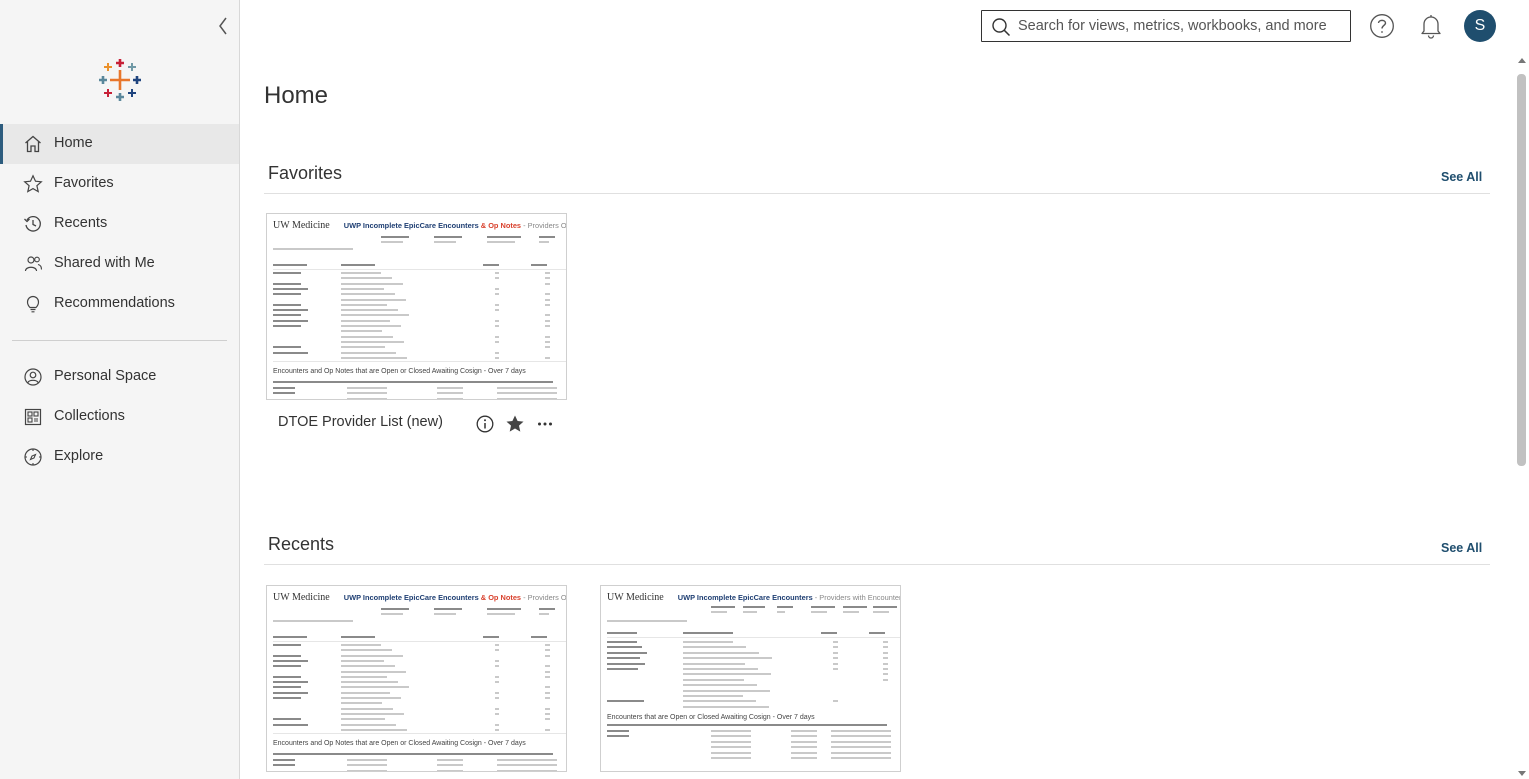 The width and height of the screenshot is (1529, 779). What do you see at coordinates (89, 416) in the screenshot?
I see `sidebar-item-label: Collections` at bounding box center [89, 416].